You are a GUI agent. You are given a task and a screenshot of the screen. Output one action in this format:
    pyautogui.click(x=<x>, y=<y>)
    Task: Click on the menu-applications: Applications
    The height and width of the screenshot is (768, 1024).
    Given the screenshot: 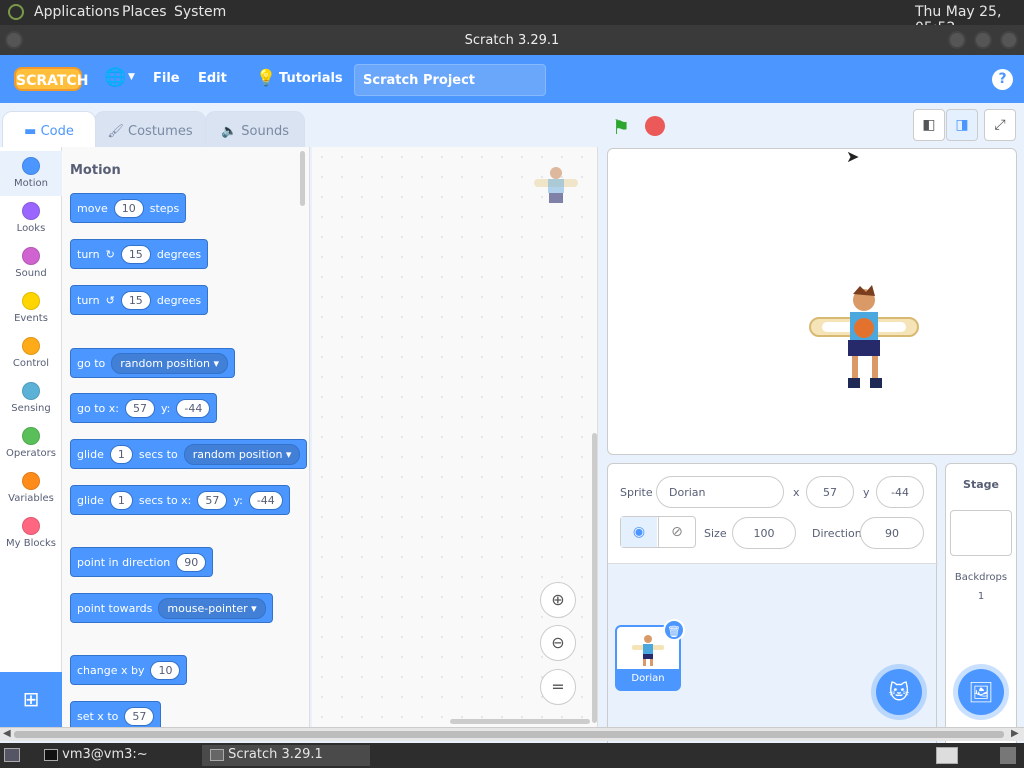 What is the action you would take?
    pyautogui.click(x=77, y=12)
    